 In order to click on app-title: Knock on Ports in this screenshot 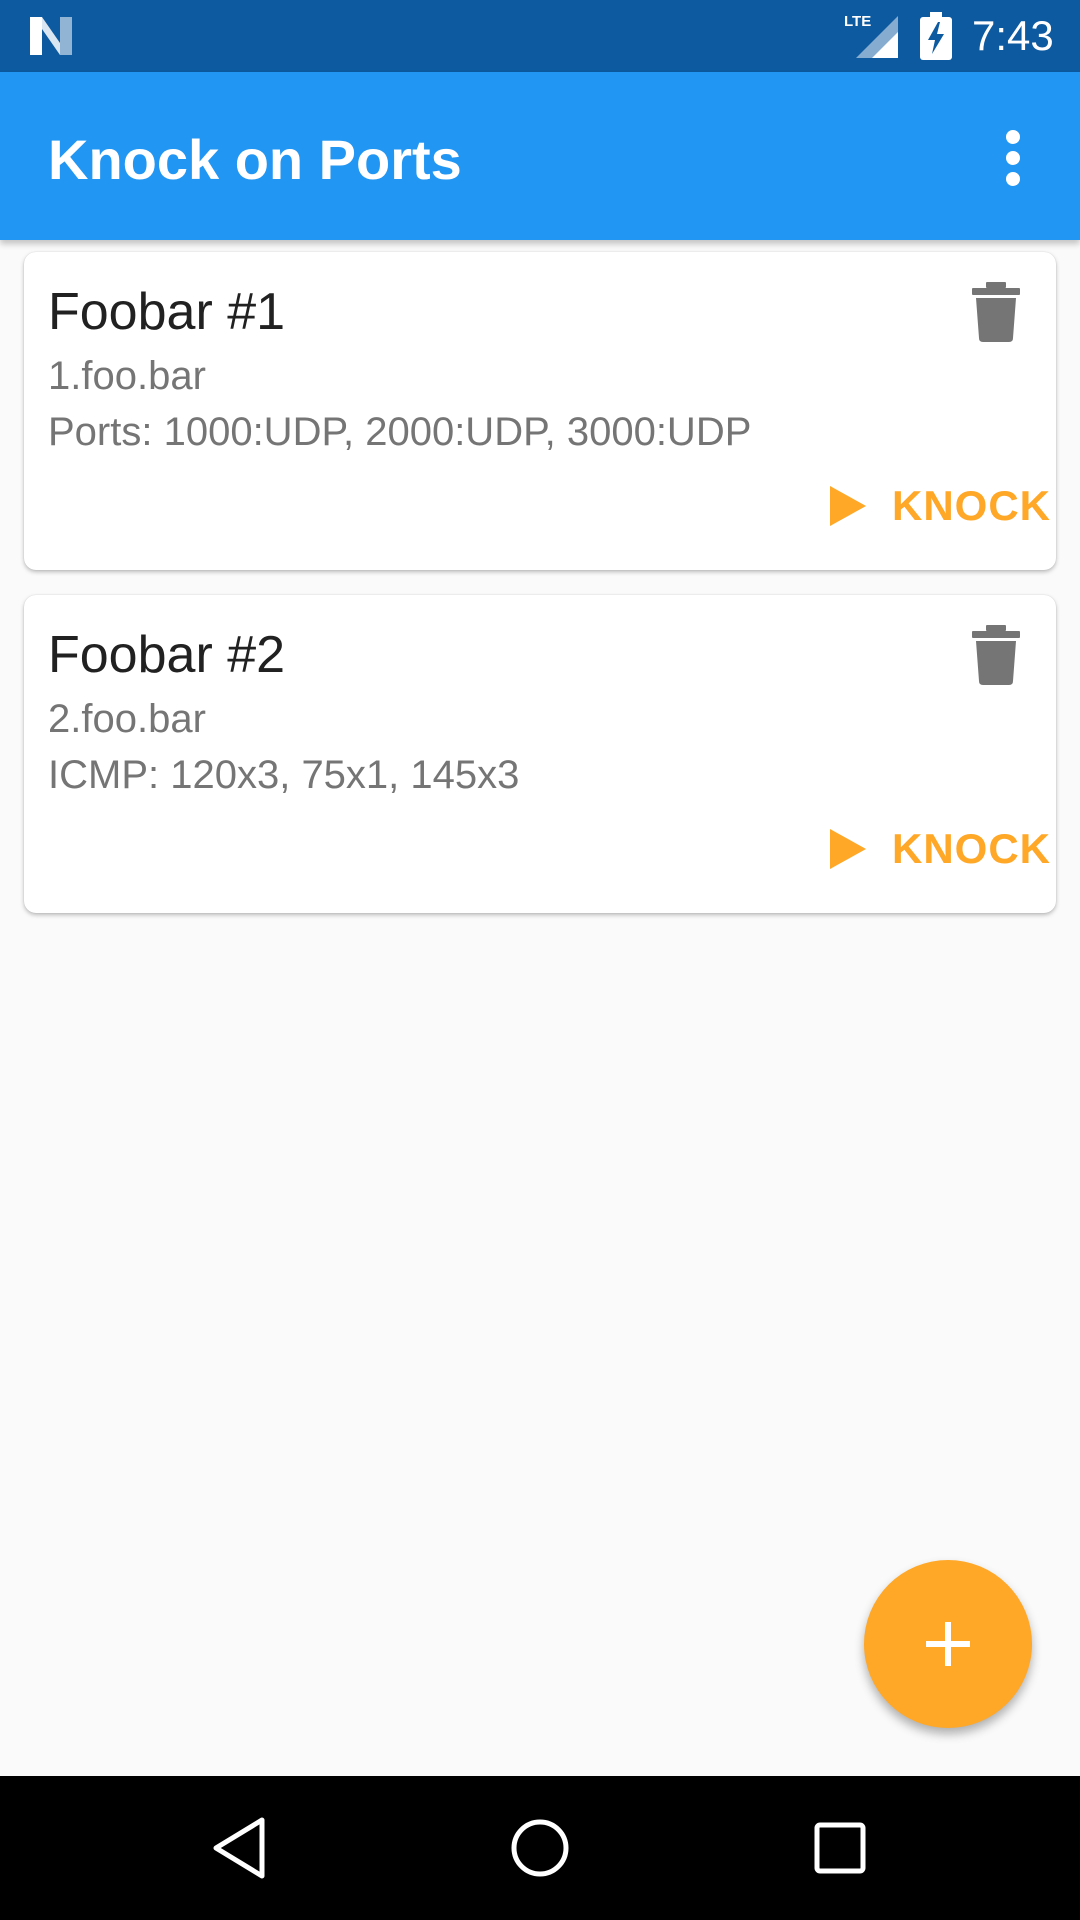, I will do `click(255, 159)`.